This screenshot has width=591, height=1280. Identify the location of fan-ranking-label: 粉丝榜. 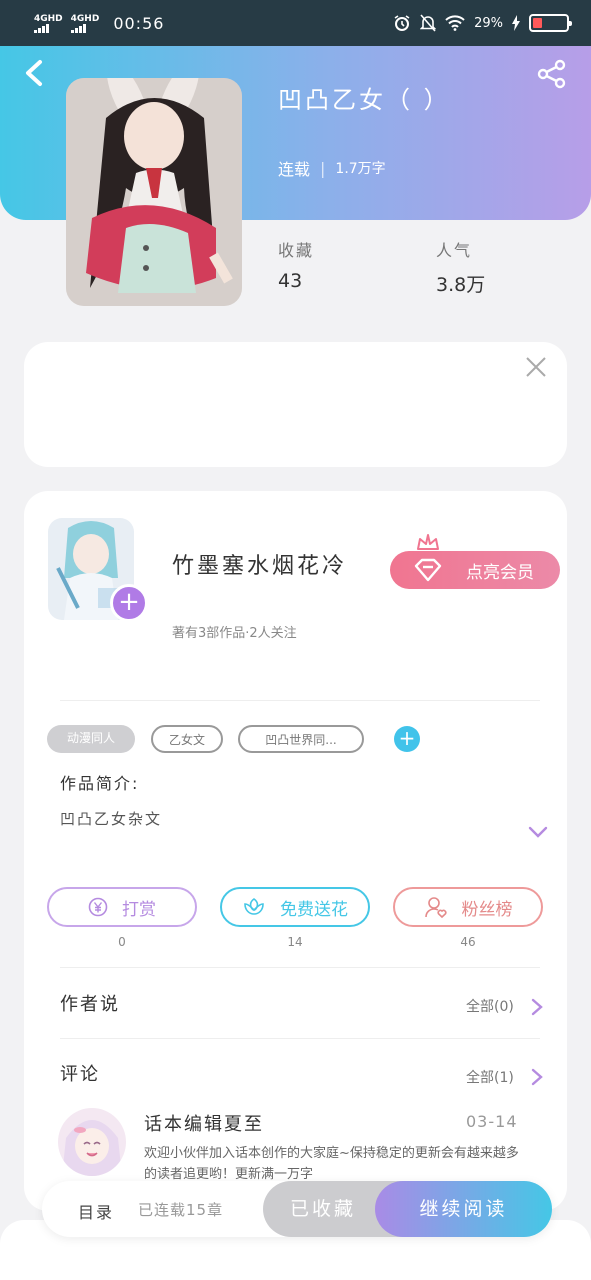
(487, 909).